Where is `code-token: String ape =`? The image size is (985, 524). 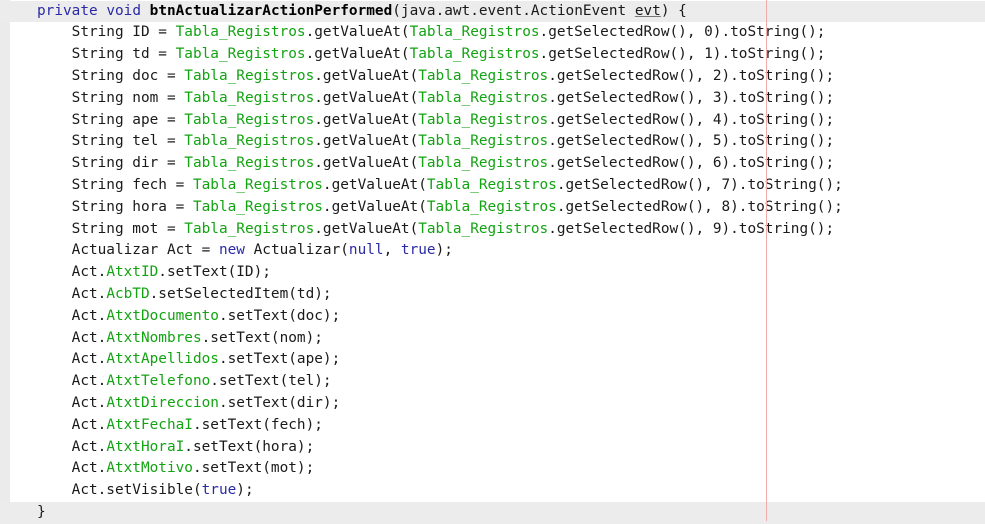
code-token: String ape = is located at coordinates (111, 119).